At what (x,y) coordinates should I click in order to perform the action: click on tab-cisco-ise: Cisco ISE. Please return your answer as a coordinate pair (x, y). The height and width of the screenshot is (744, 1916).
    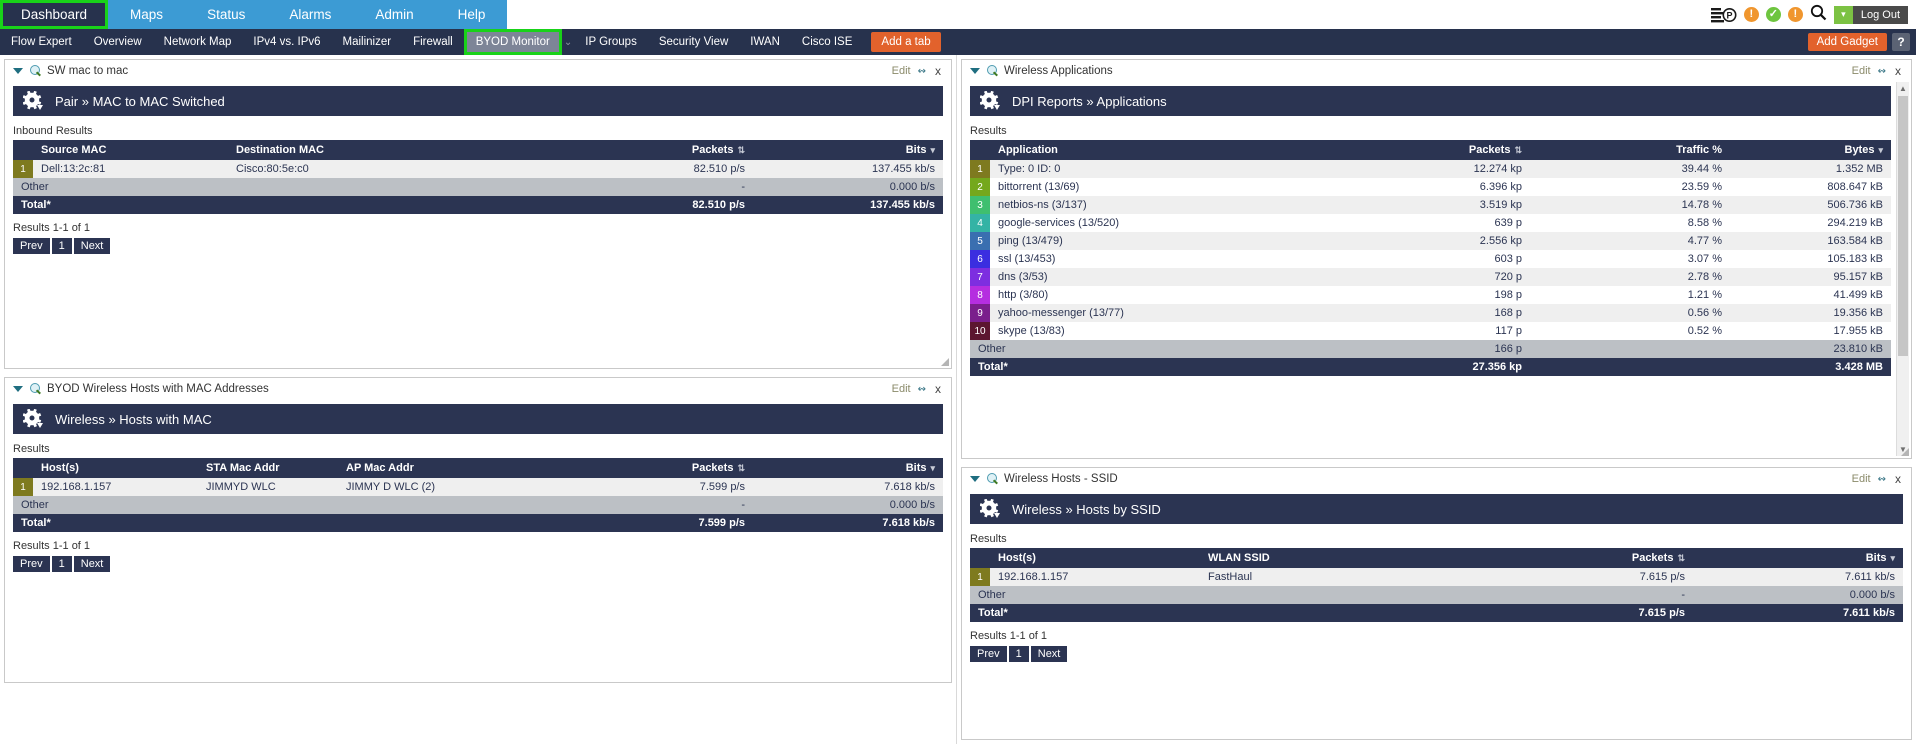
    Looking at the image, I should click on (827, 42).